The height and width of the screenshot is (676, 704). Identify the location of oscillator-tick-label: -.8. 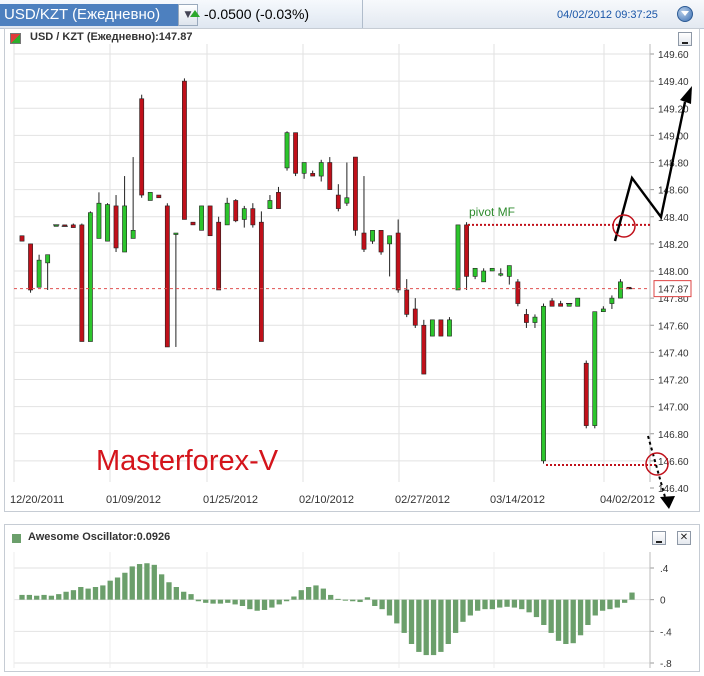
(666, 664).